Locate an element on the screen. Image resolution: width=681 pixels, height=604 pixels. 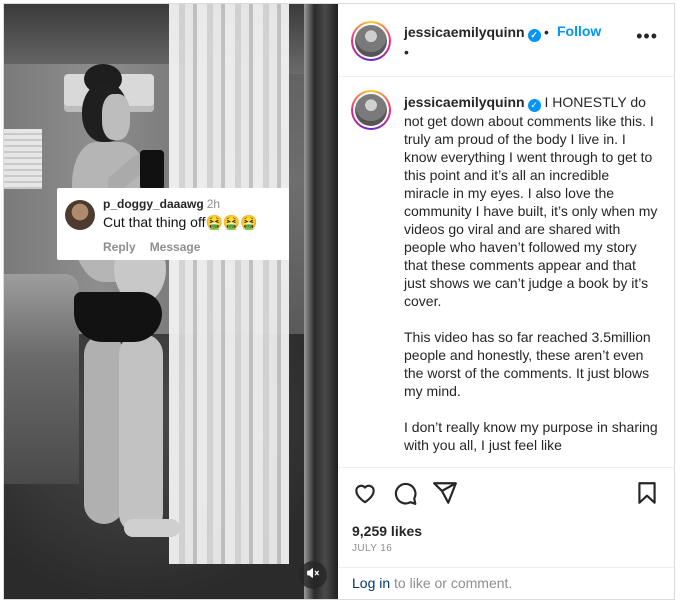
author-username-link: jessicaemilyquinn is located at coordinates (464, 32).